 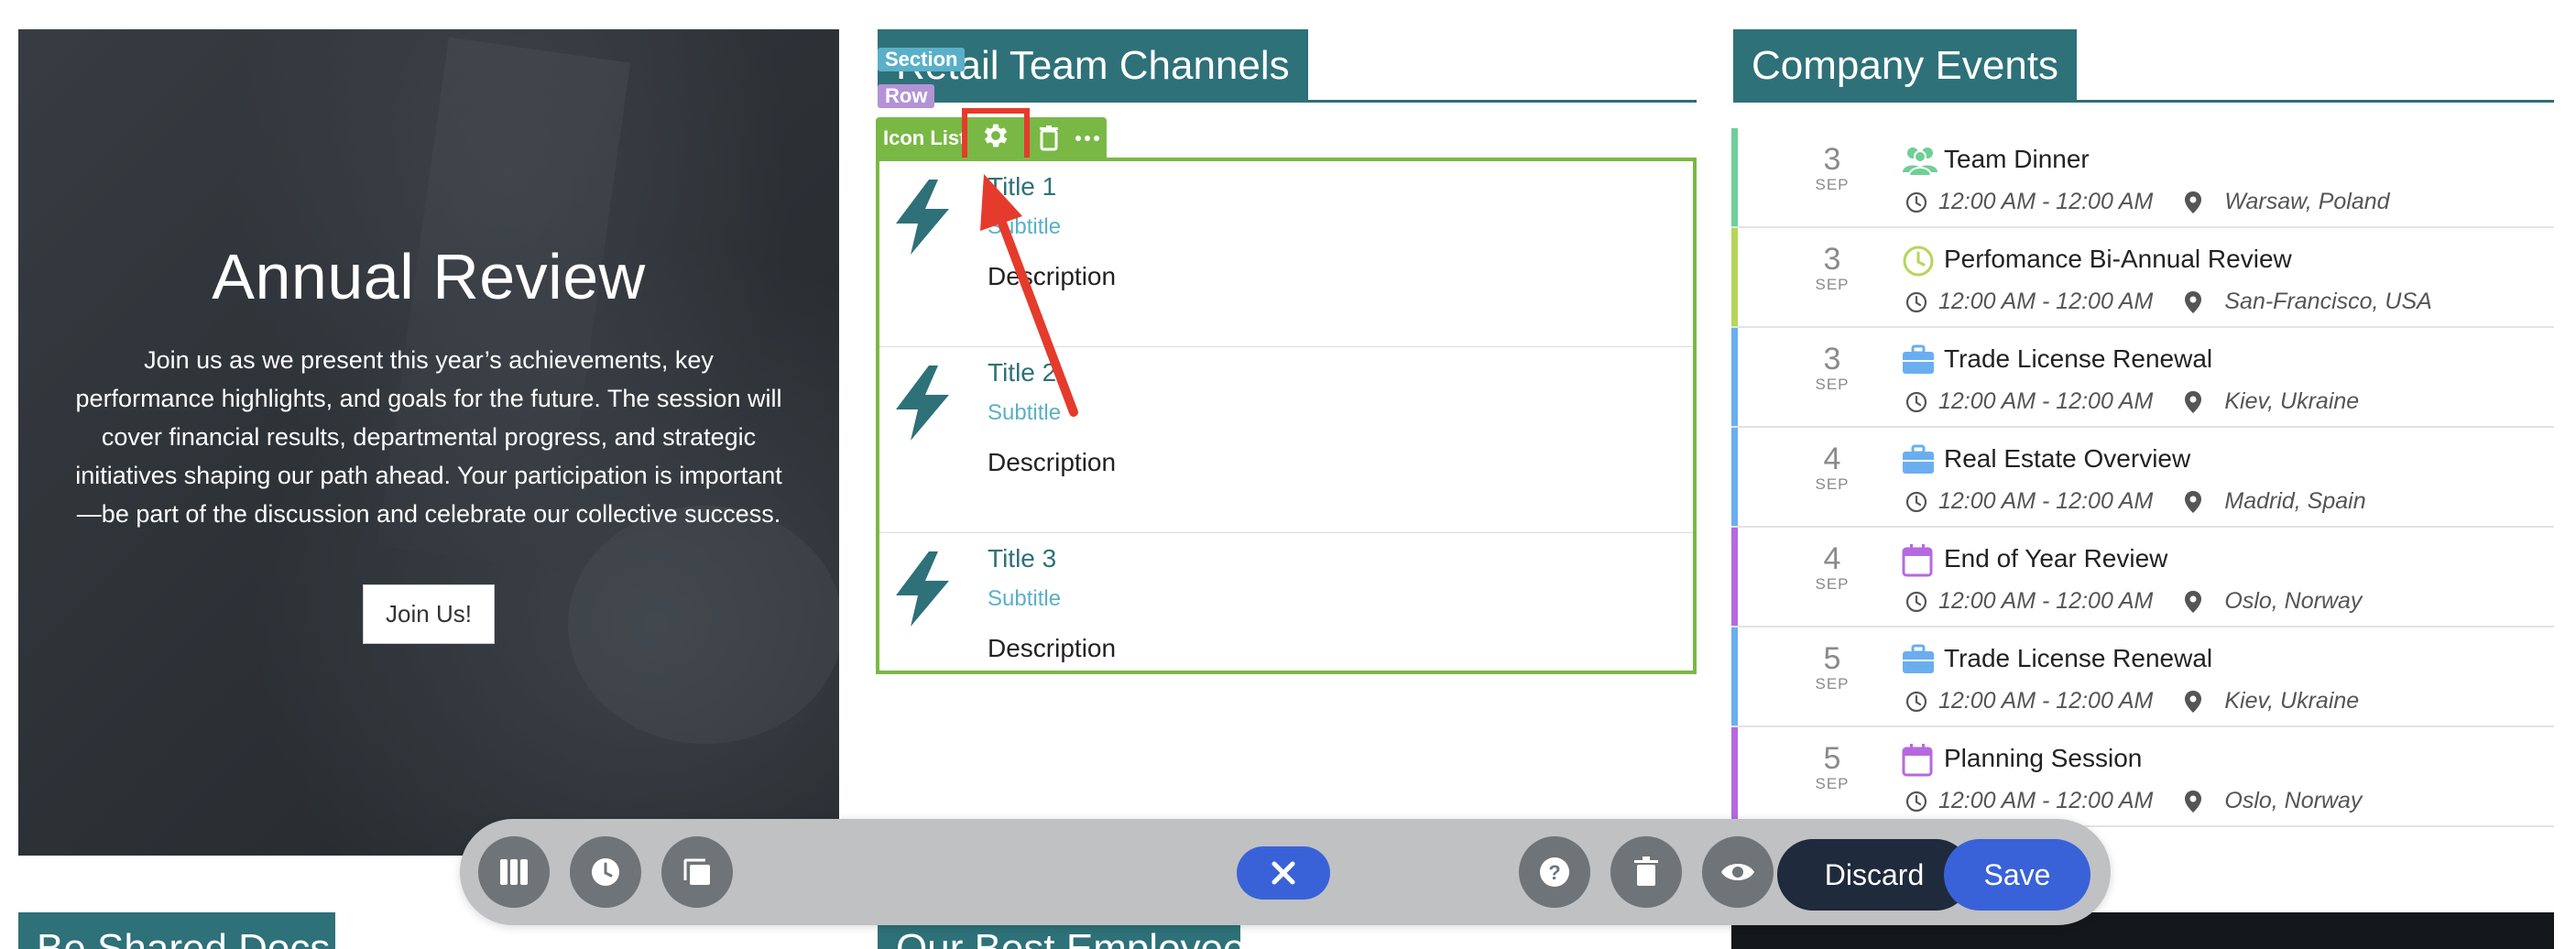 I want to click on event-title: End of Year Review, so click(x=2056, y=558).